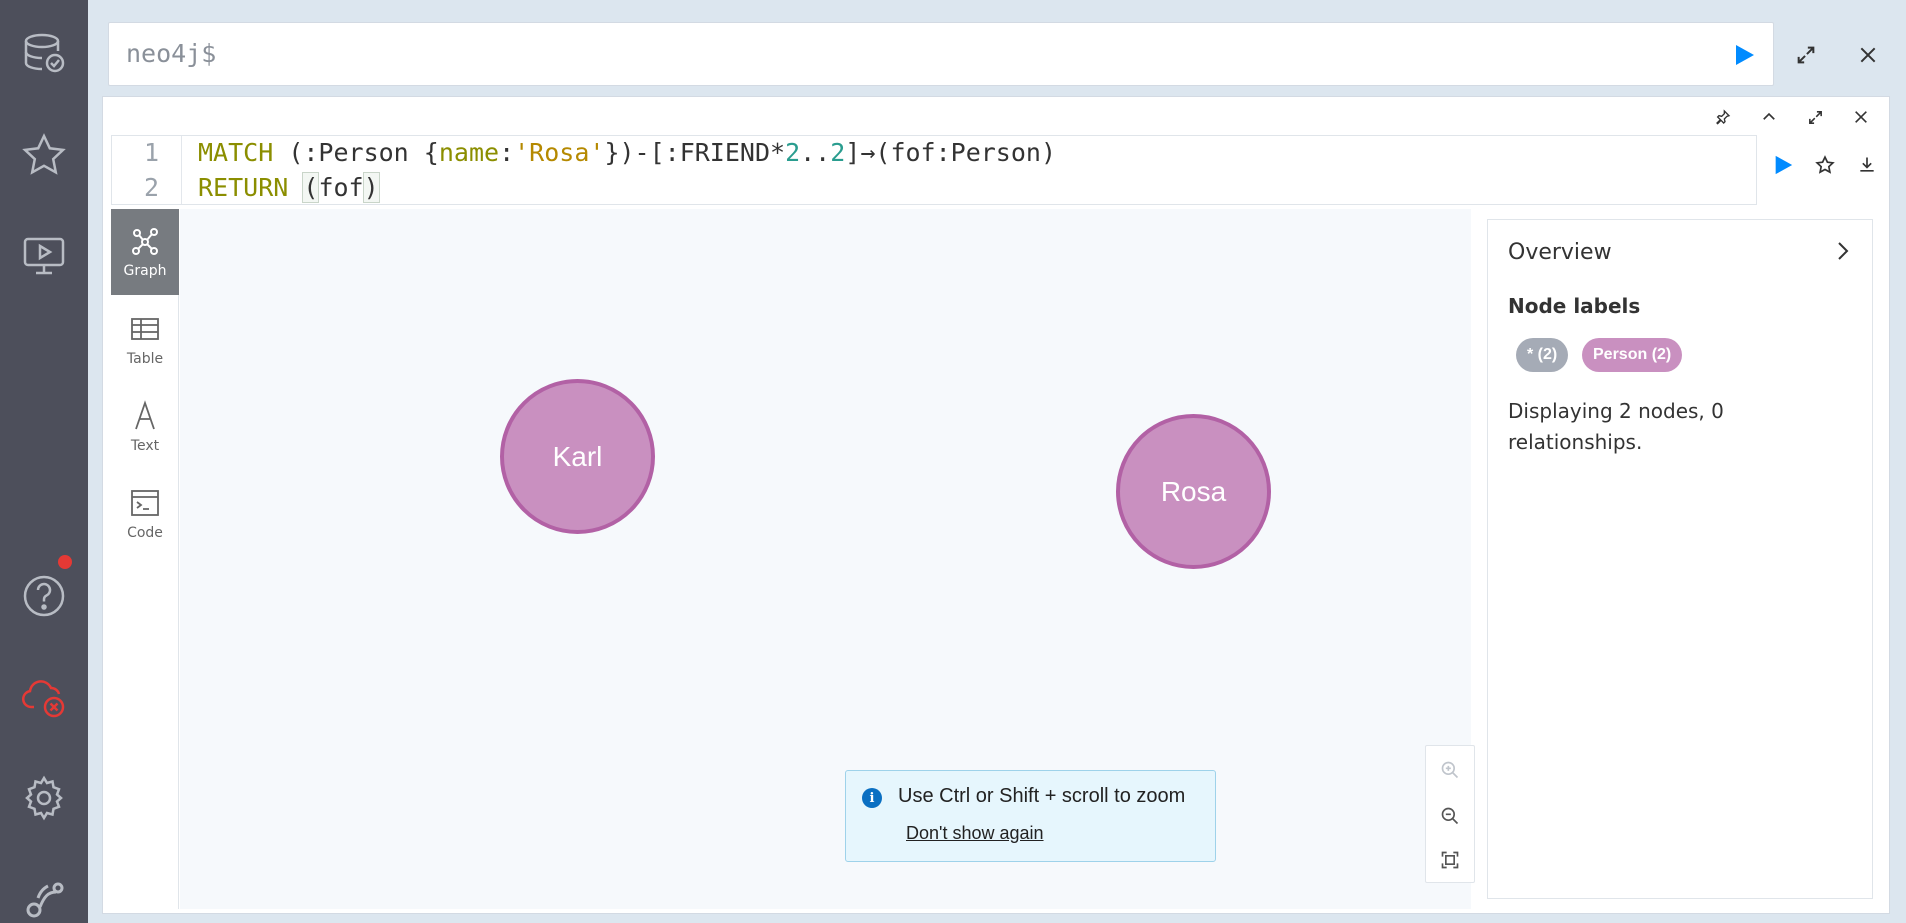 This screenshot has height=923, width=1906. I want to click on fit-screen-icon, so click(1450, 860).